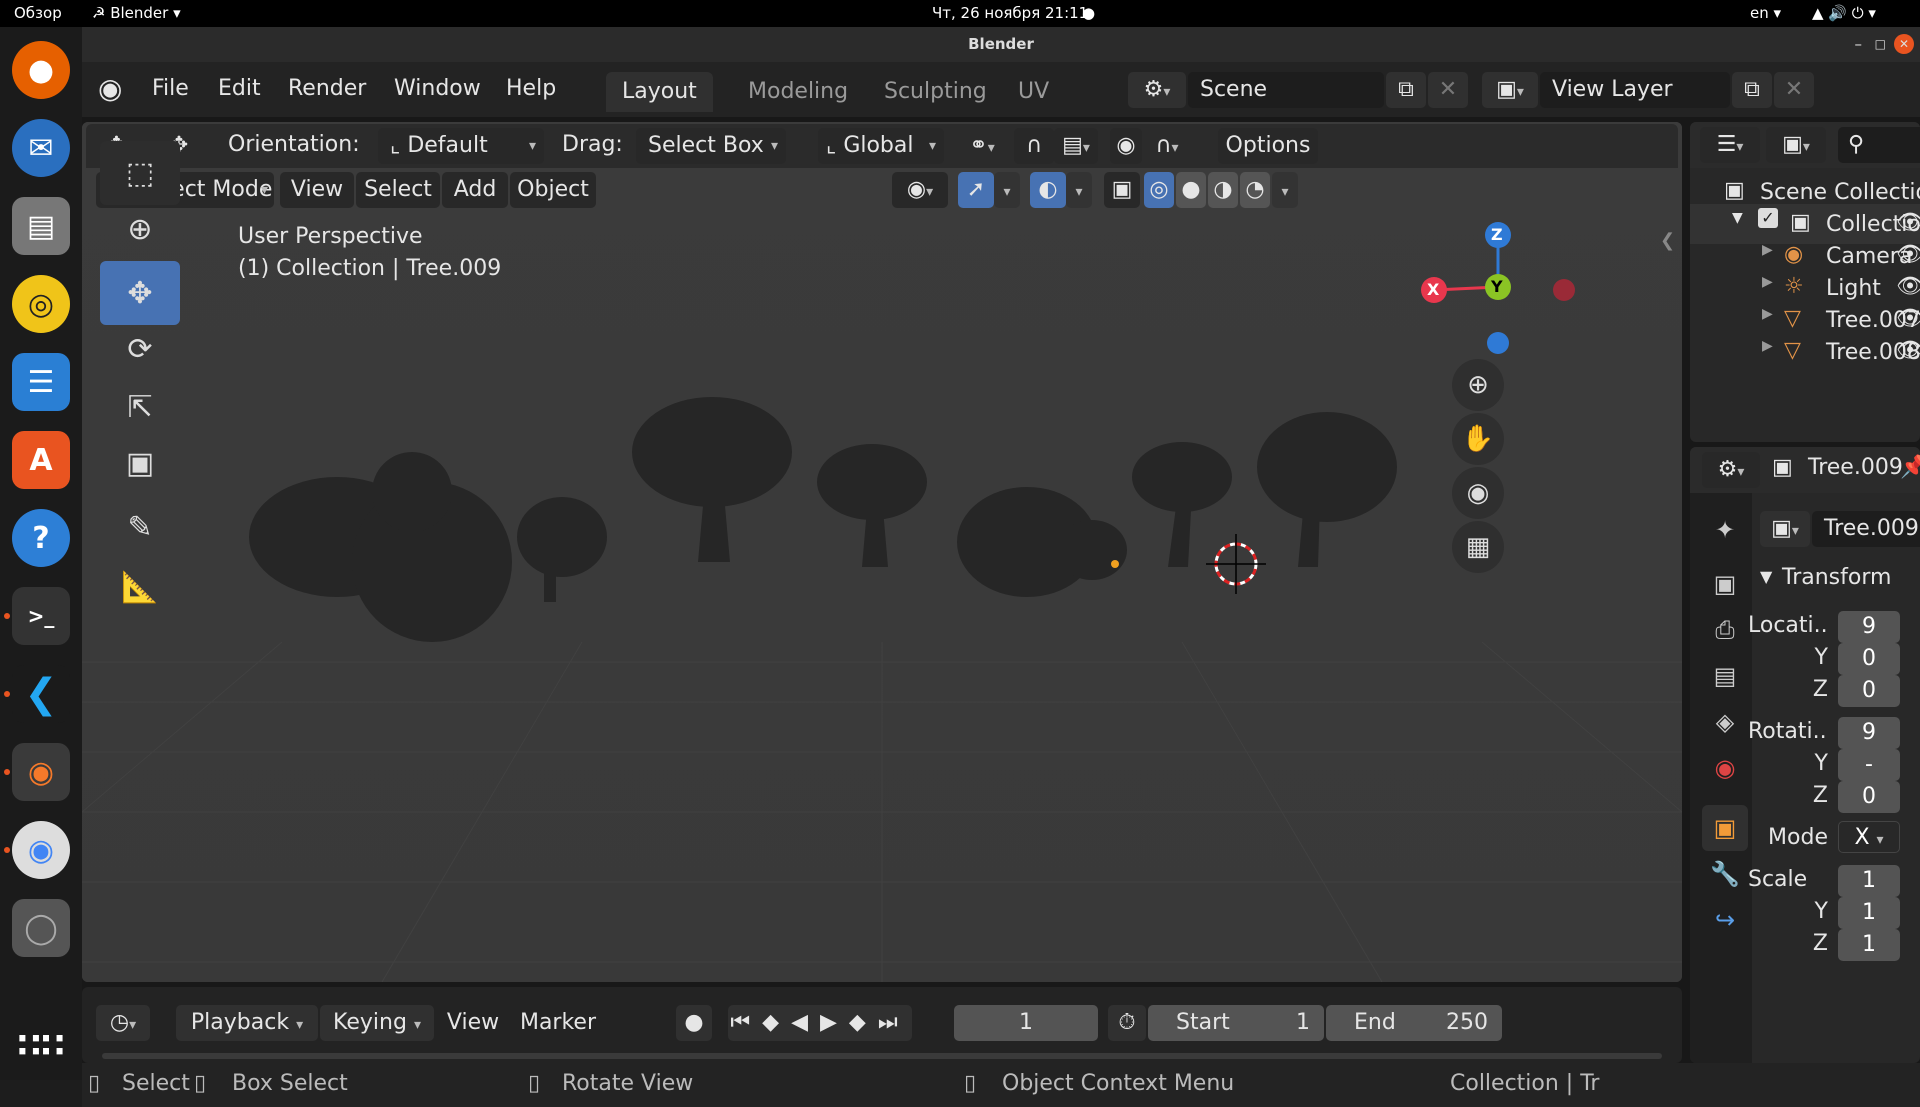  I want to click on wireframe-shading-icon: ◎, so click(1159, 190).